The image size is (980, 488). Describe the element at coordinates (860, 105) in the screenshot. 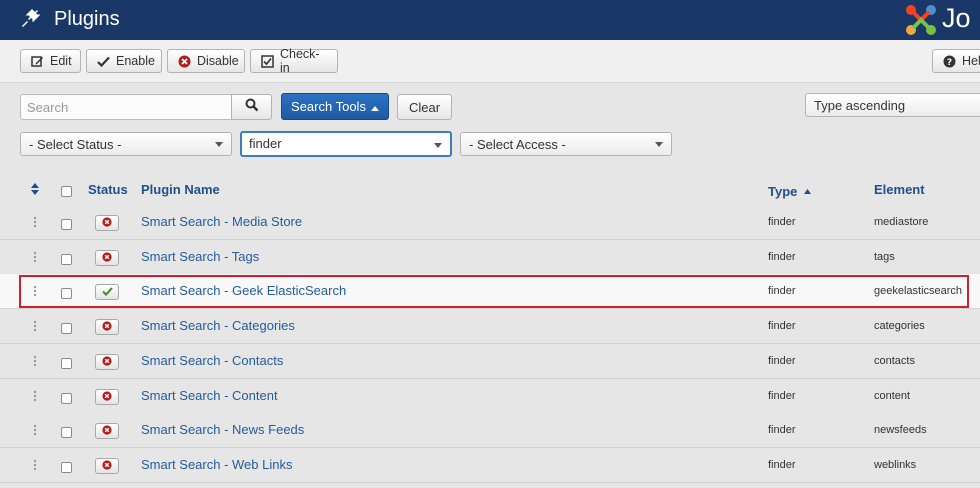

I see `ordering-value: Type ascending` at that location.